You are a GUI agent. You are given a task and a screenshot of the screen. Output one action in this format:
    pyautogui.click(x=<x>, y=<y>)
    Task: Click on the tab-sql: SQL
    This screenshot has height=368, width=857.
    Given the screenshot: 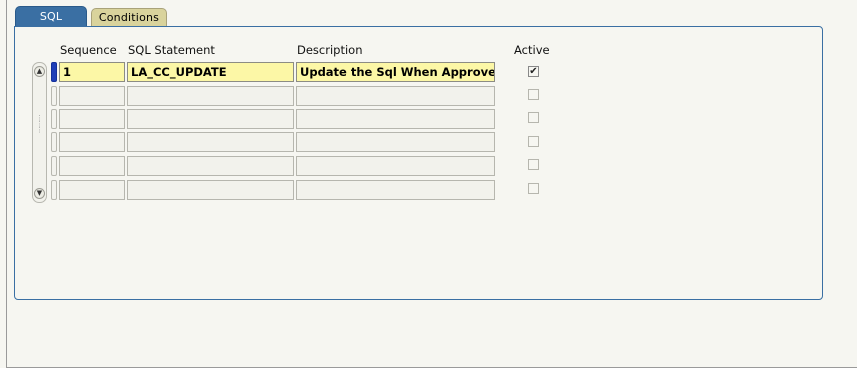 What is the action you would take?
    pyautogui.click(x=51, y=16)
    